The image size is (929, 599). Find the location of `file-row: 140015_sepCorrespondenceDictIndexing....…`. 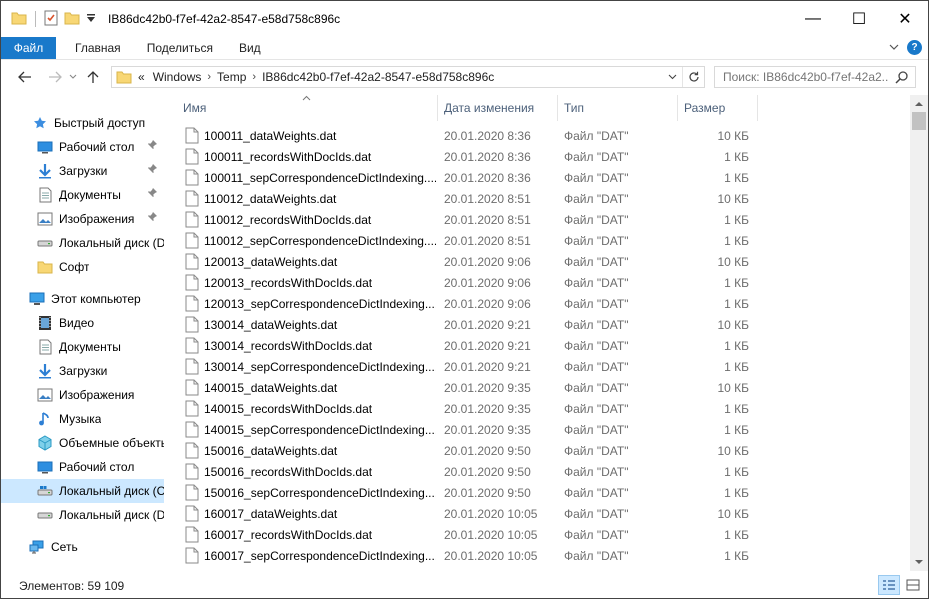

file-row: 140015_sepCorrespondenceDictIndexing....… is located at coordinates (537, 429).